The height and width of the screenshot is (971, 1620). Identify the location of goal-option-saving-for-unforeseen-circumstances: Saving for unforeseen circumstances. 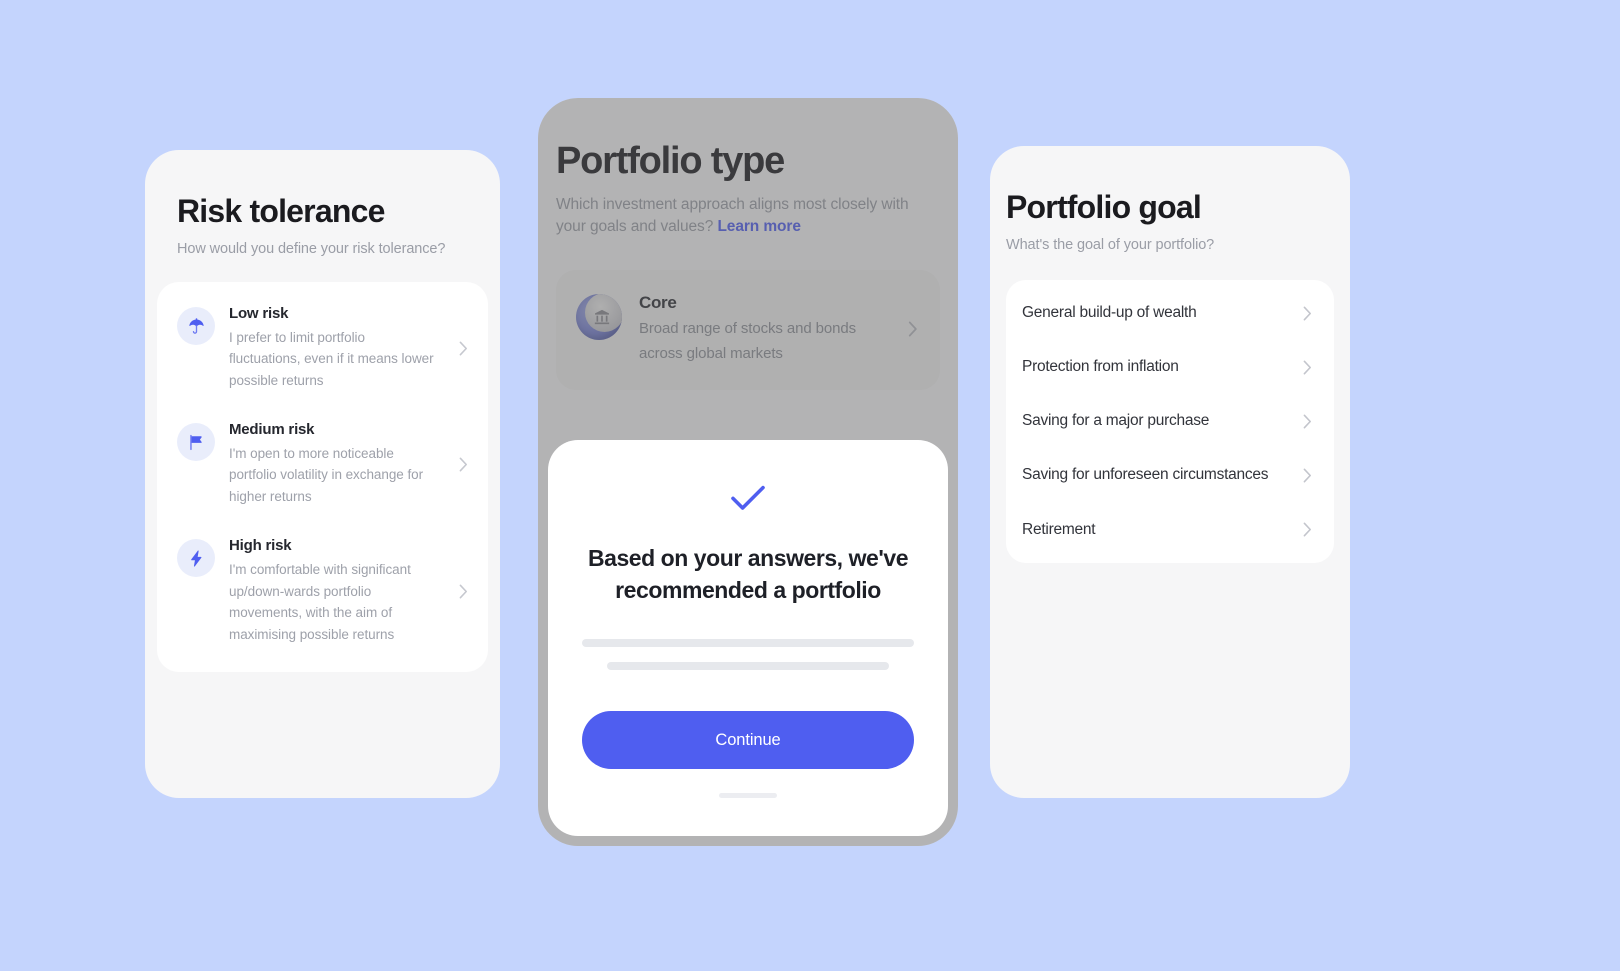
(1170, 475).